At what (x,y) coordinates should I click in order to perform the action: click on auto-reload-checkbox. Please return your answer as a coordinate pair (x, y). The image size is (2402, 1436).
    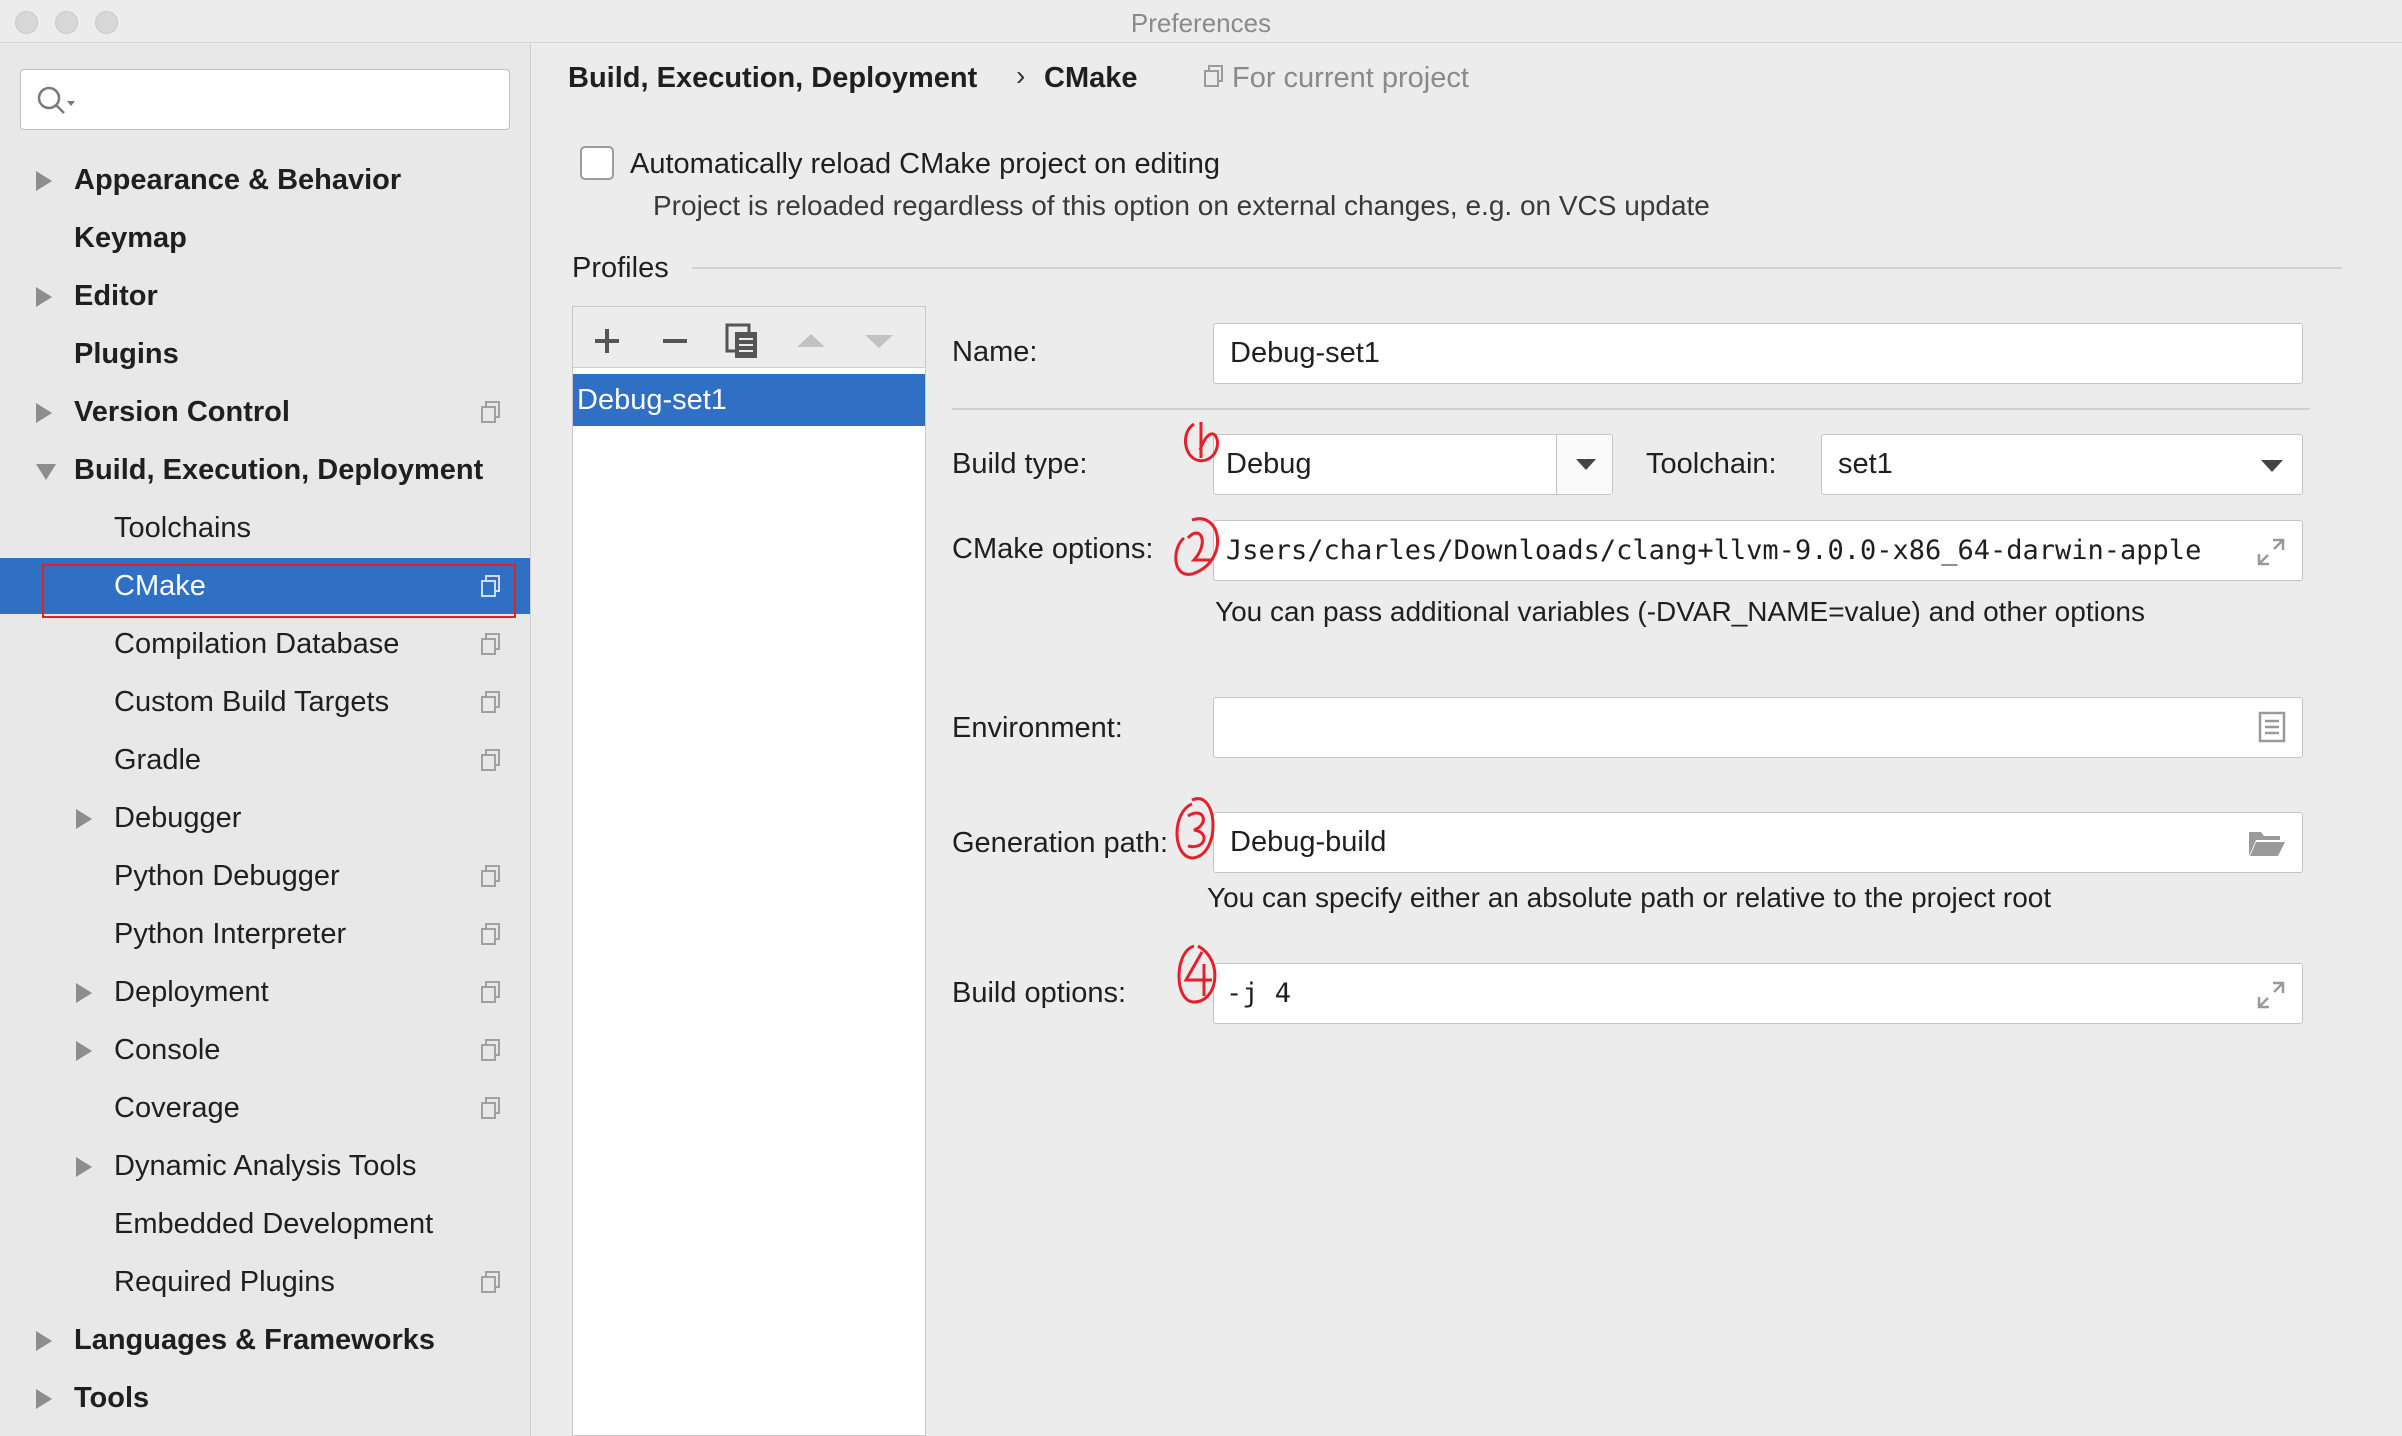
    Looking at the image, I should click on (597, 163).